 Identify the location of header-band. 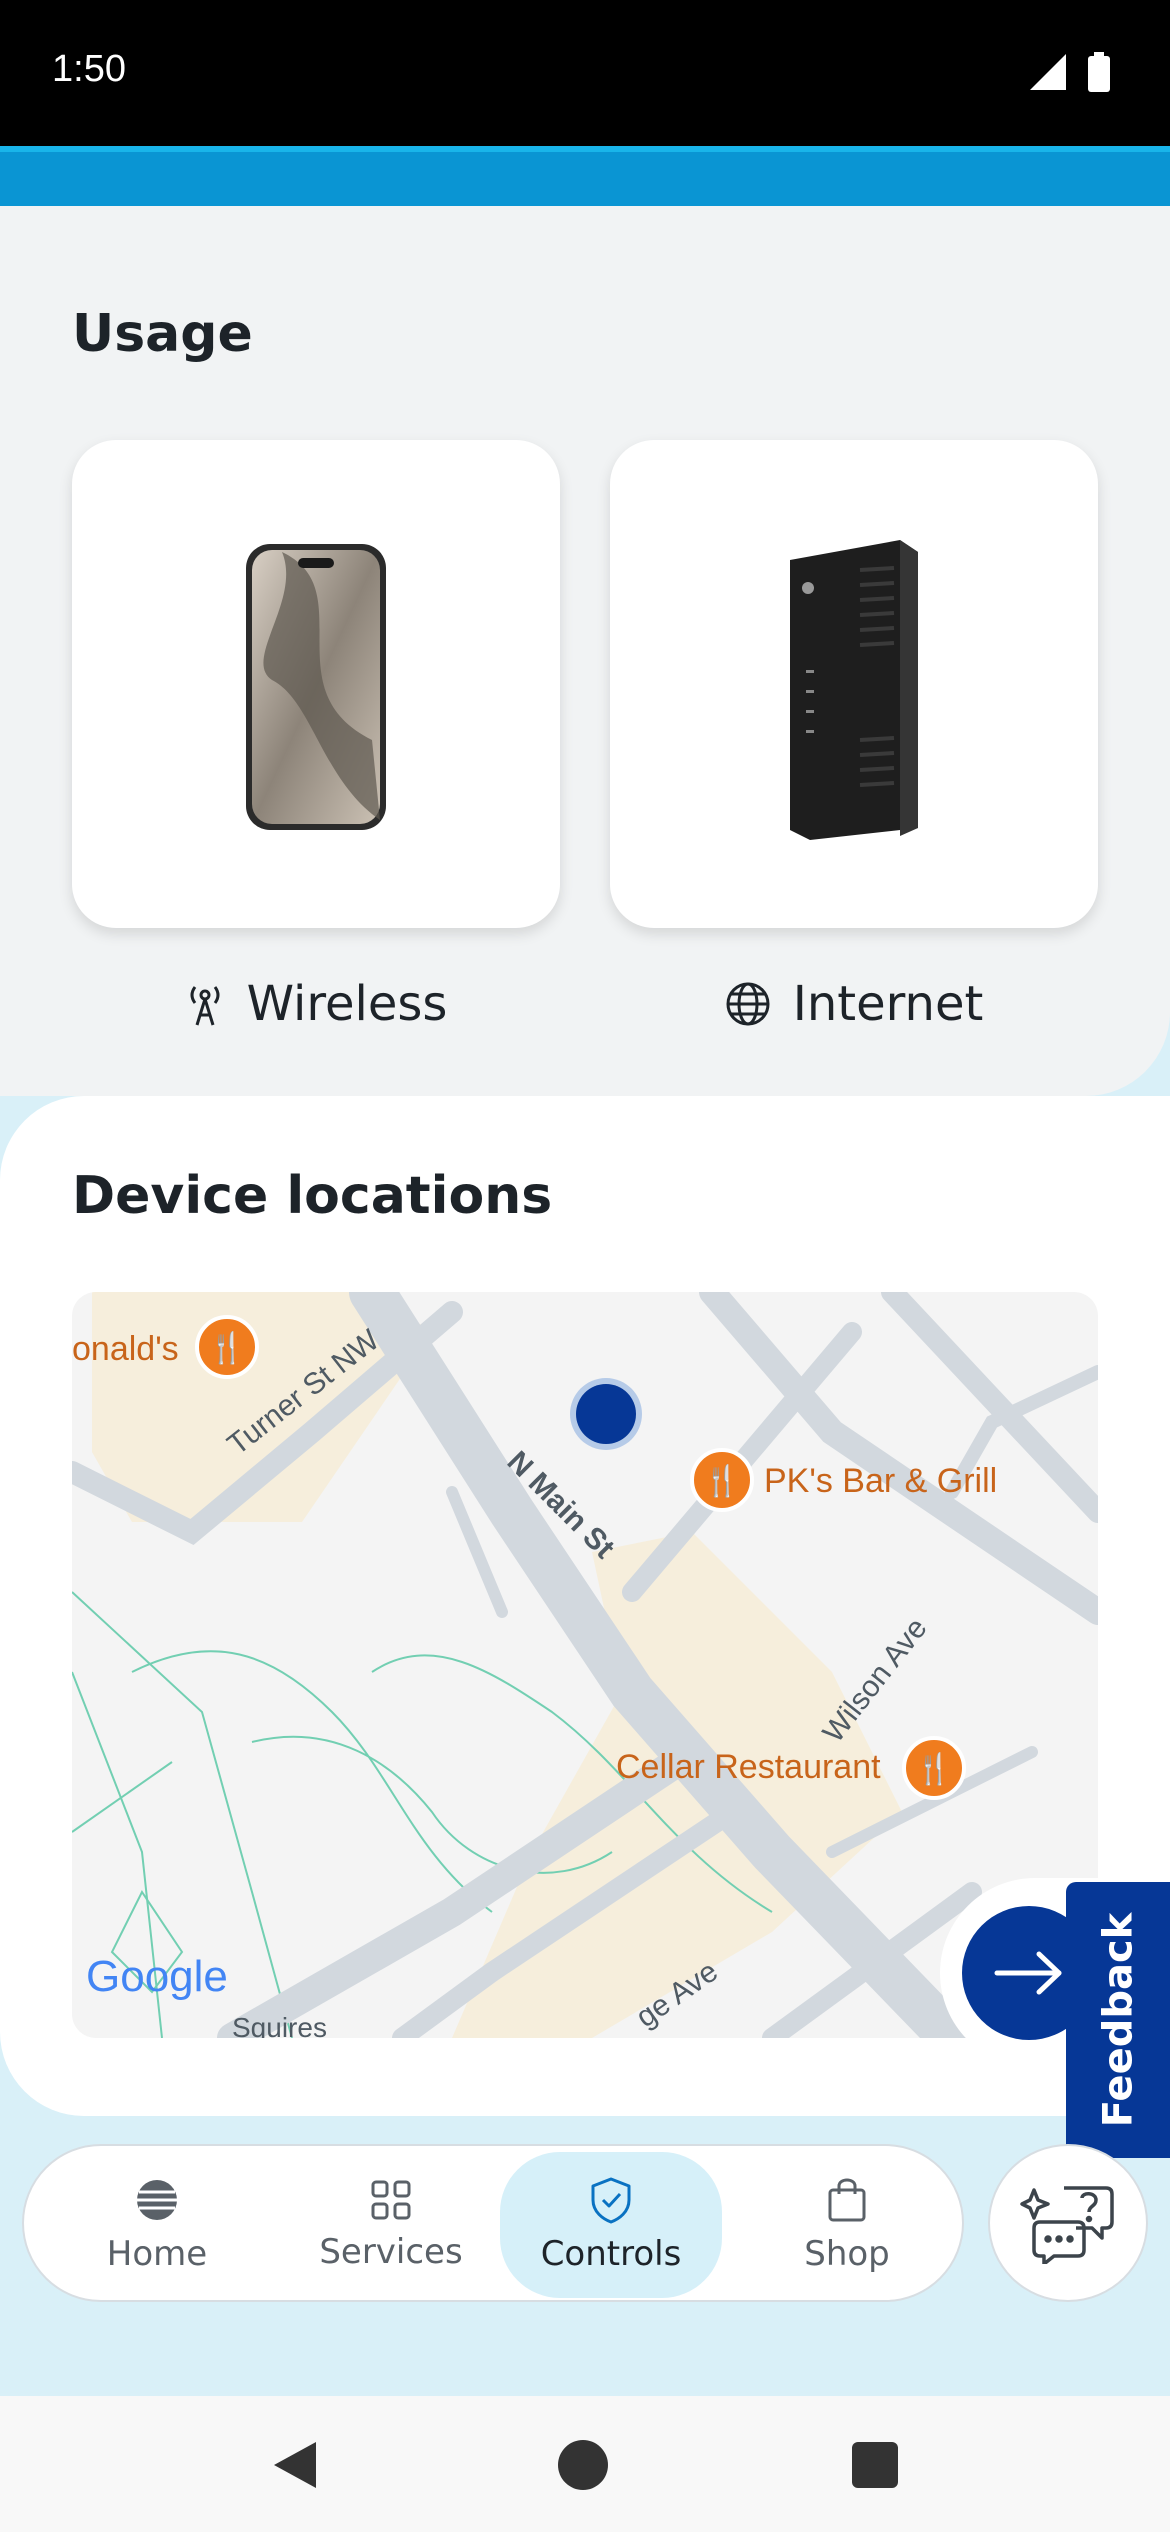
(585, 176).